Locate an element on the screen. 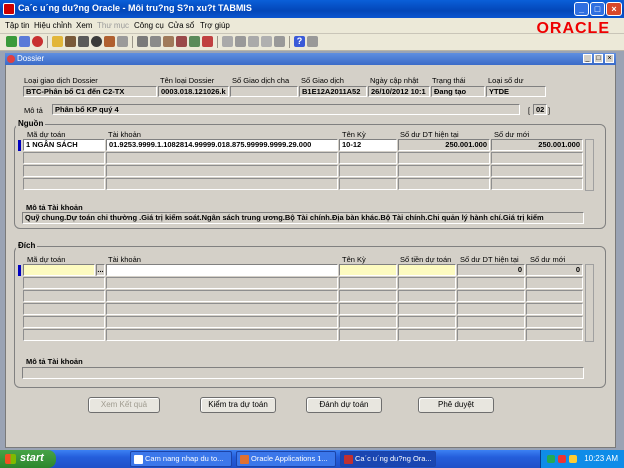 Image resolution: width=624 pixels, height=468 pixels. trang-thai-field: Đang tạo is located at coordinates (458, 91).